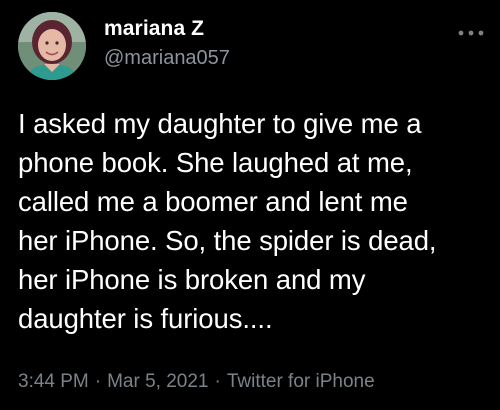 Image resolution: width=500 pixels, height=410 pixels. What do you see at coordinates (213, 201) in the screenshot?
I see `tweet-text-line: called me a boomer and lent me` at bounding box center [213, 201].